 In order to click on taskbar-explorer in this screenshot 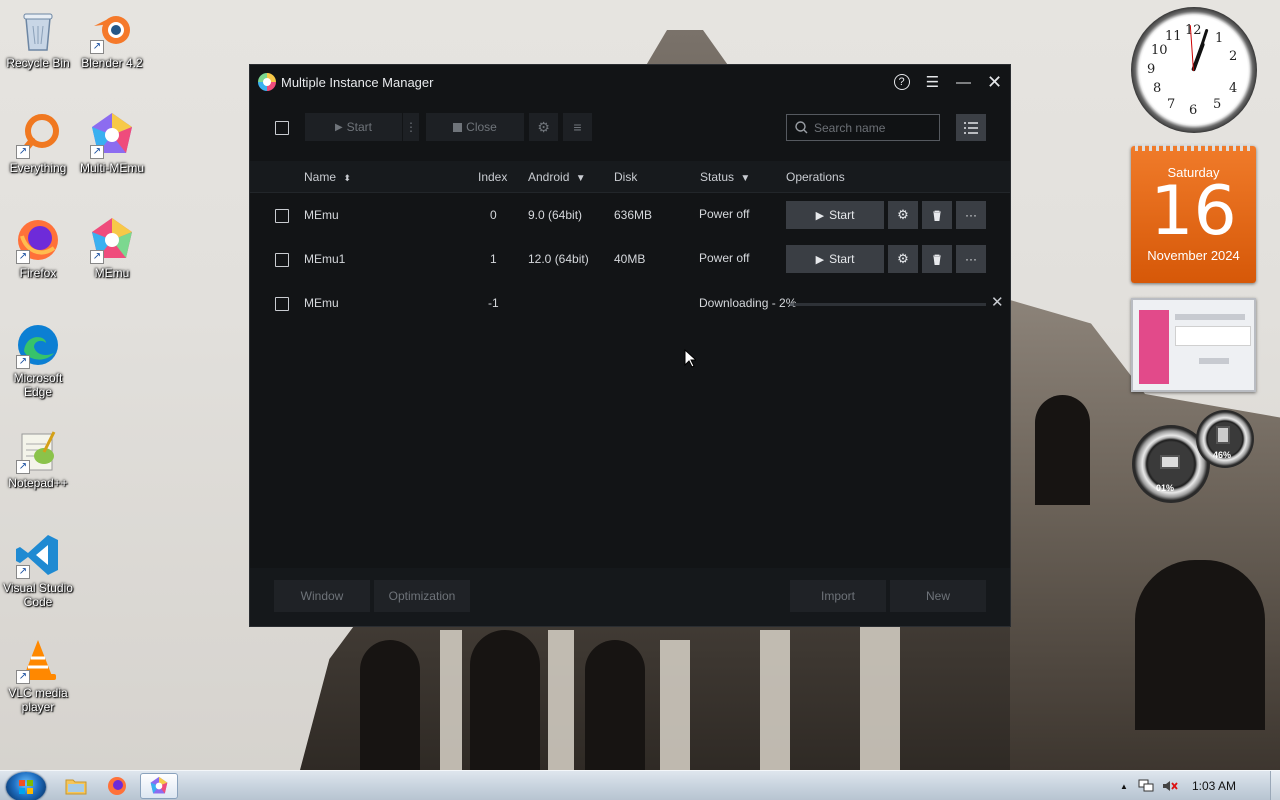, I will do `click(76, 786)`.